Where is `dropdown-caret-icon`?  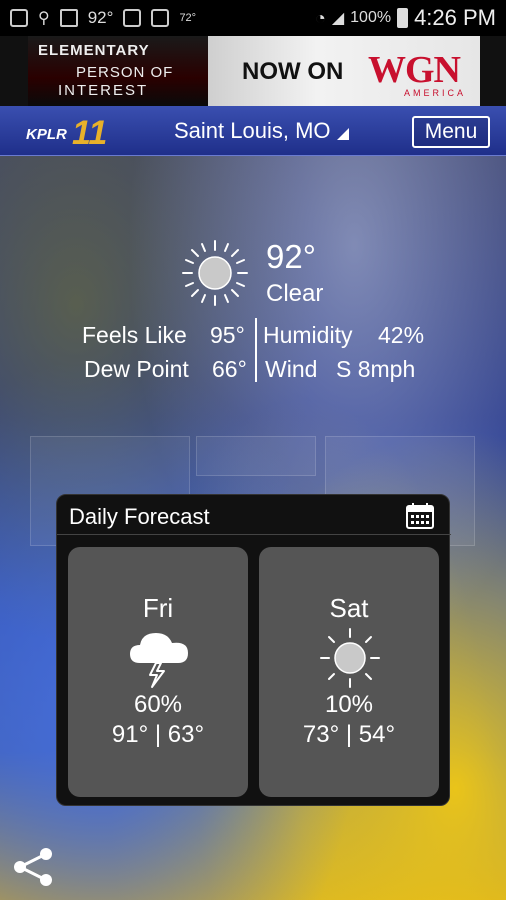
dropdown-caret-icon is located at coordinates (342, 134).